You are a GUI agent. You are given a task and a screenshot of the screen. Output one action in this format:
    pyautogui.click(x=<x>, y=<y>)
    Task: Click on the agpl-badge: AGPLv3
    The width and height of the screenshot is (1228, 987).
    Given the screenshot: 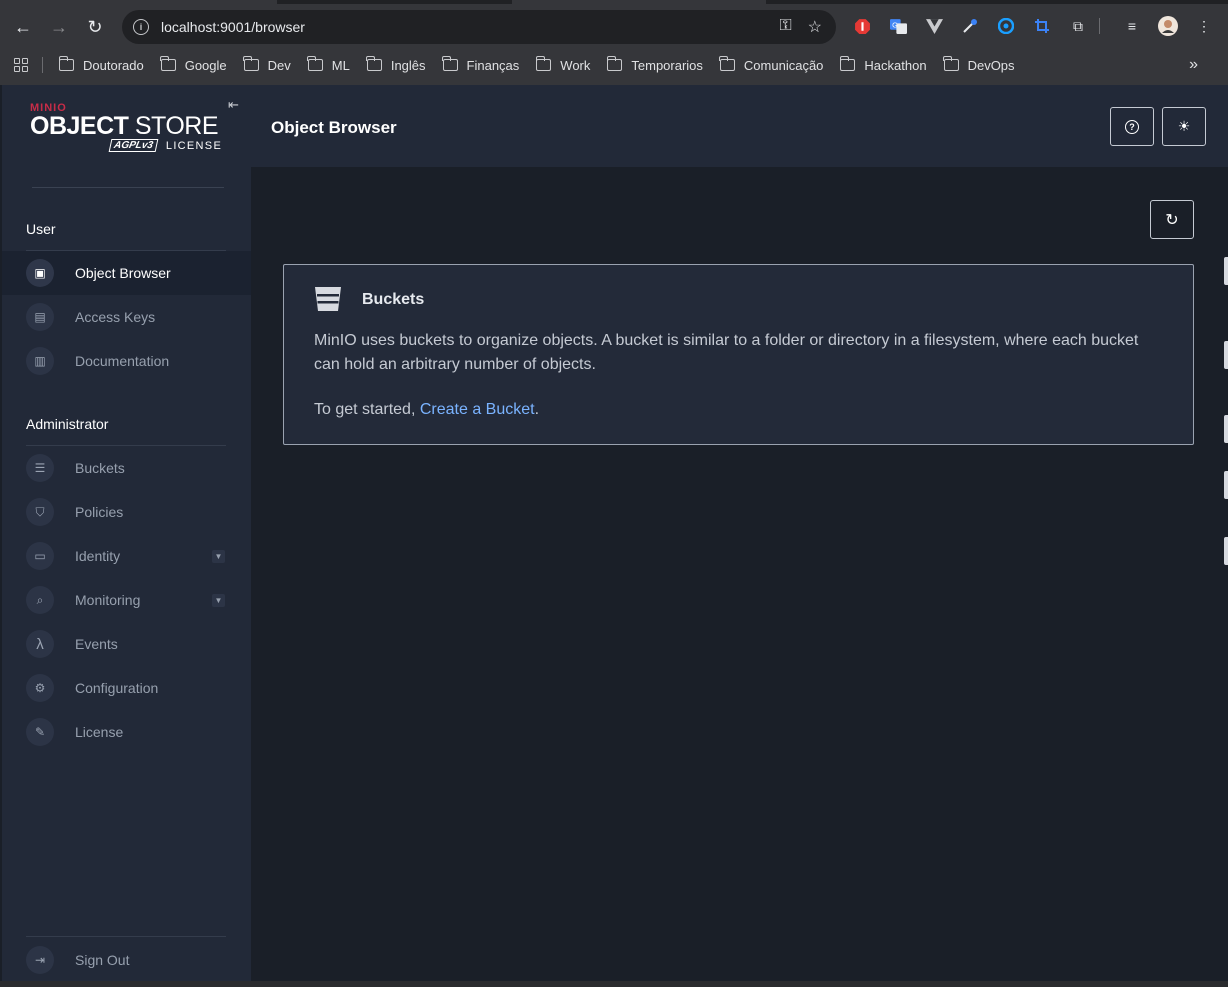 What is the action you would take?
    pyautogui.click(x=133, y=145)
    